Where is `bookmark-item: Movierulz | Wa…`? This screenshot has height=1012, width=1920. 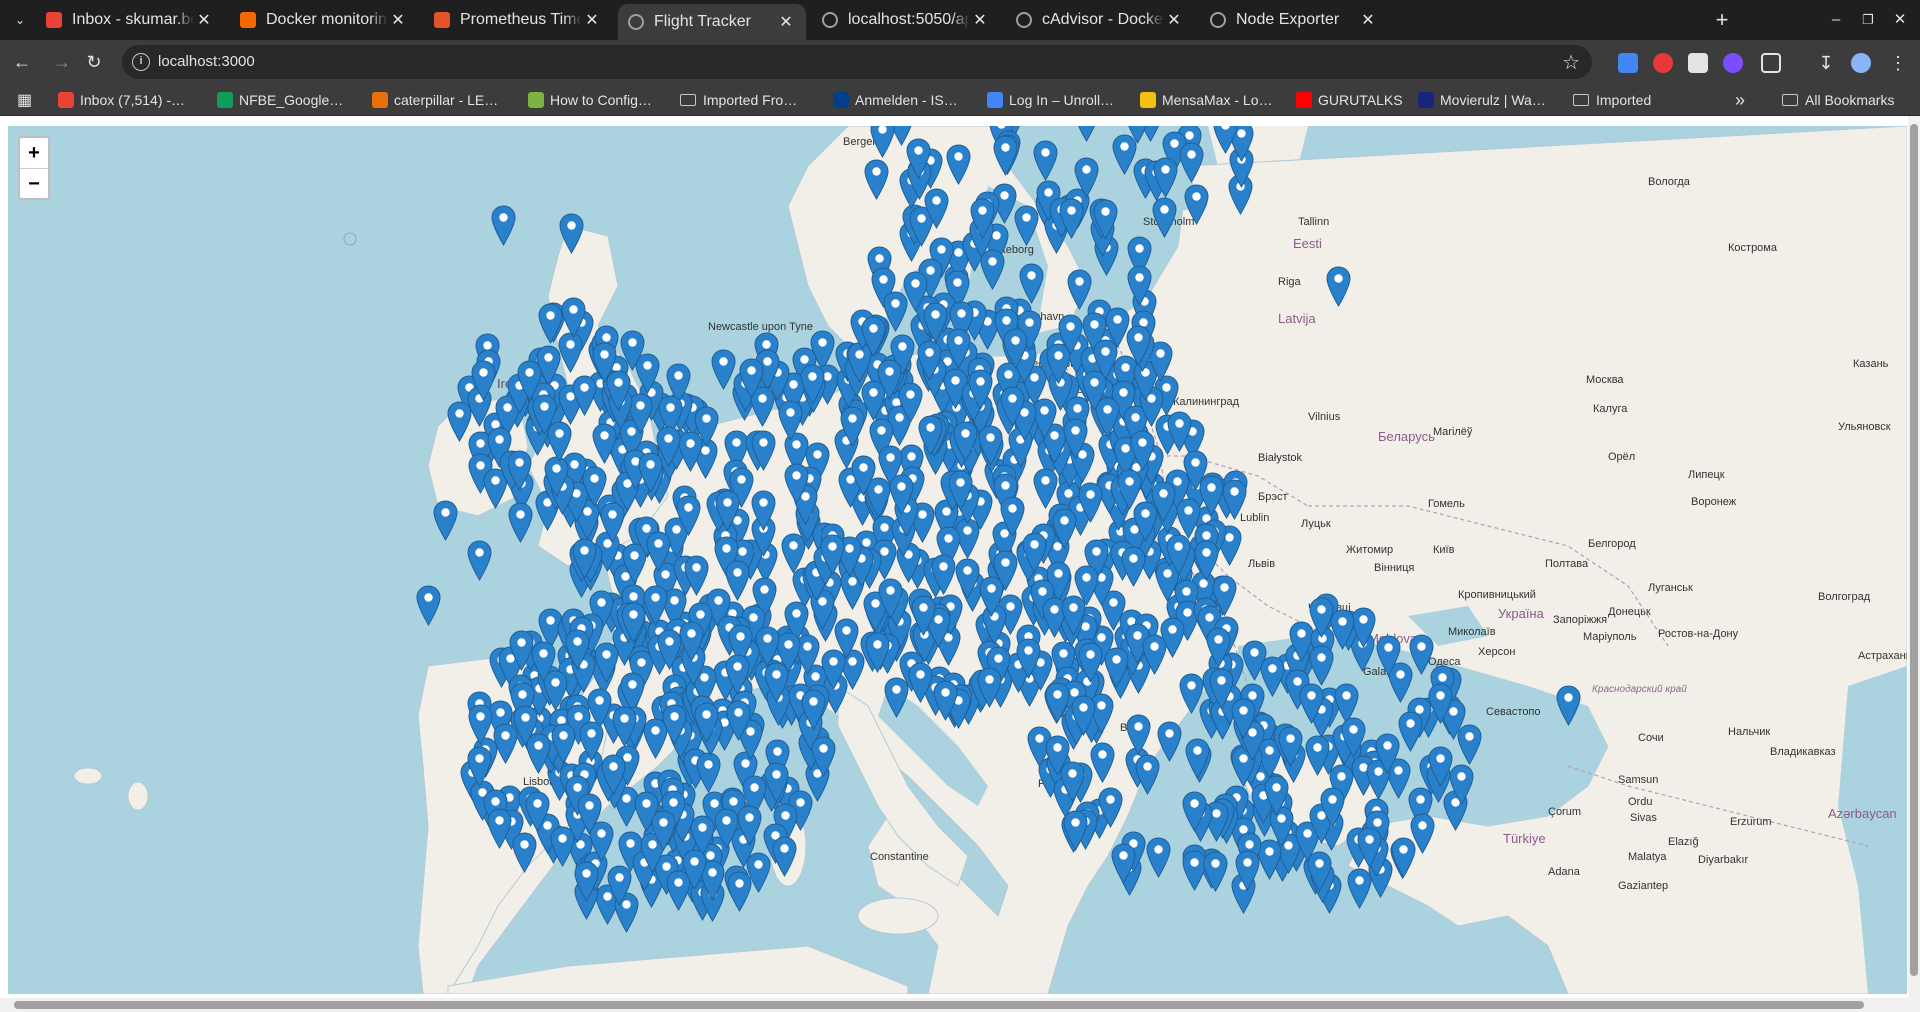 bookmark-item: Movierulz | Wa… is located at coordinates (1482, 100).